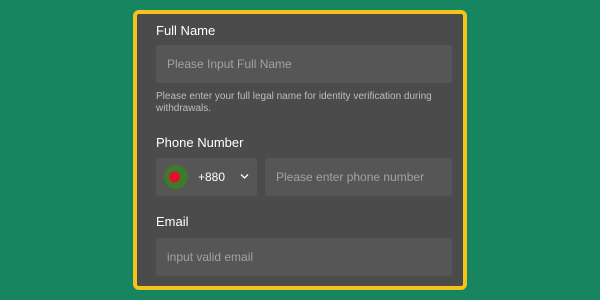  Describe the element at coordinates (186, 30) in the screenshot. I see `full-name-label: Full Name` at that location.